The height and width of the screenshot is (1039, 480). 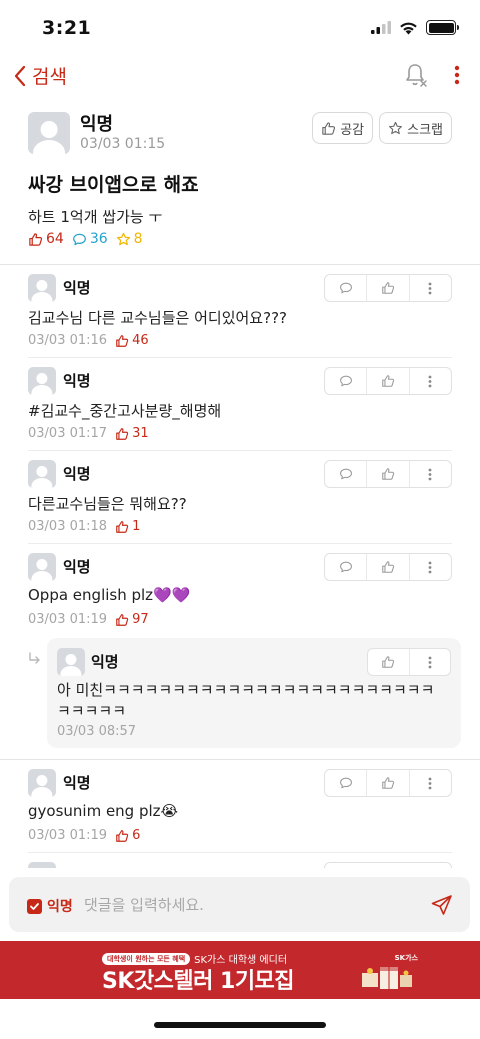 I want to click on reply-toolbar, so click(x=409, y=662).